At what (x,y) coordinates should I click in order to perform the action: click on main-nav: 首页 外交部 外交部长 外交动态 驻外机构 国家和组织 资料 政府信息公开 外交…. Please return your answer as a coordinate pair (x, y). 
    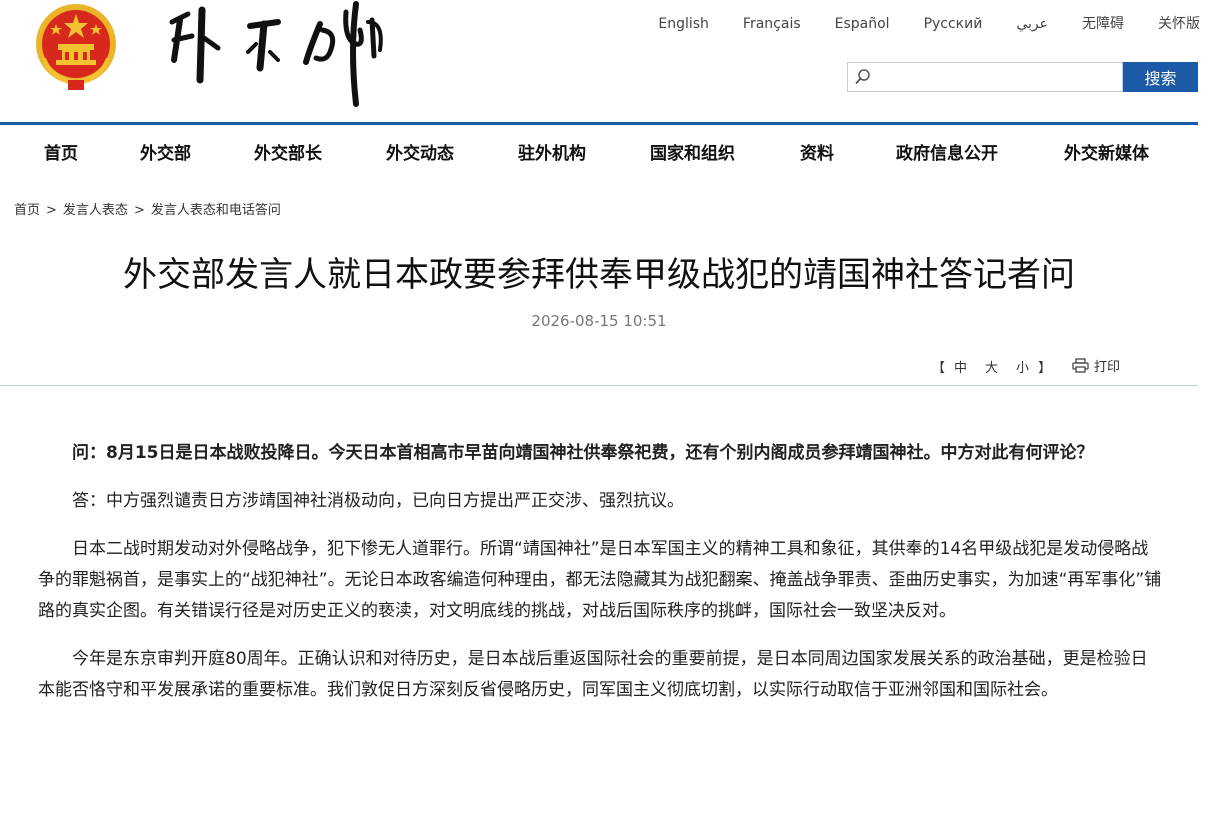
    Looking at the image, I should click on (611, 151).